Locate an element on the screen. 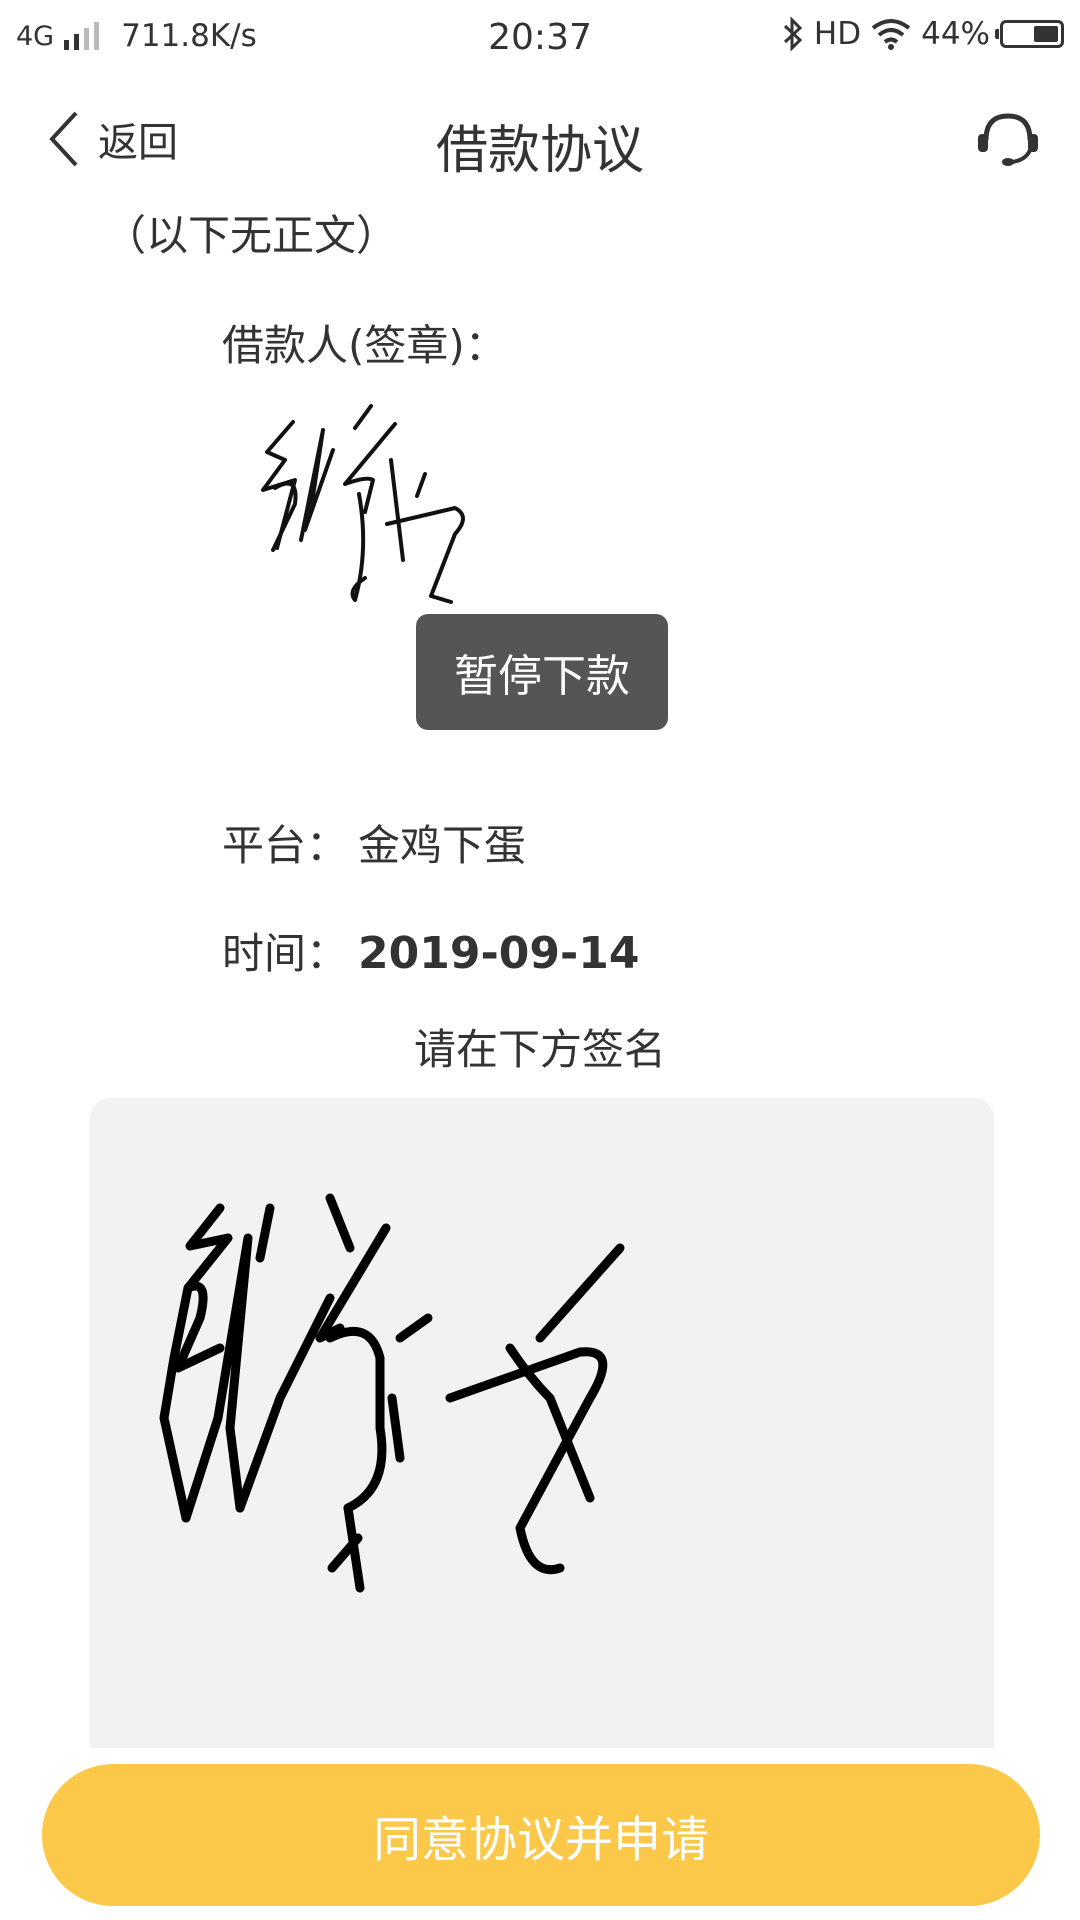 The height and width of the screenshot is (1920, 1080). platform-value: 金鸡下蛋 is located at coordinates (442, 845).